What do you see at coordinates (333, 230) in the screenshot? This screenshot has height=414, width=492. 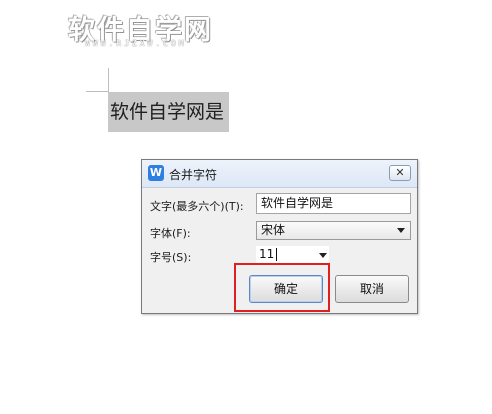 I see `font-select: 宋体` at bounding box center [333, 230].